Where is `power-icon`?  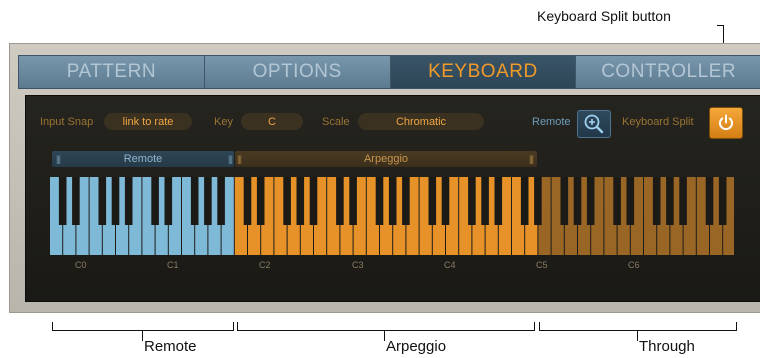 power-icon is located at coordinates (726, 122).